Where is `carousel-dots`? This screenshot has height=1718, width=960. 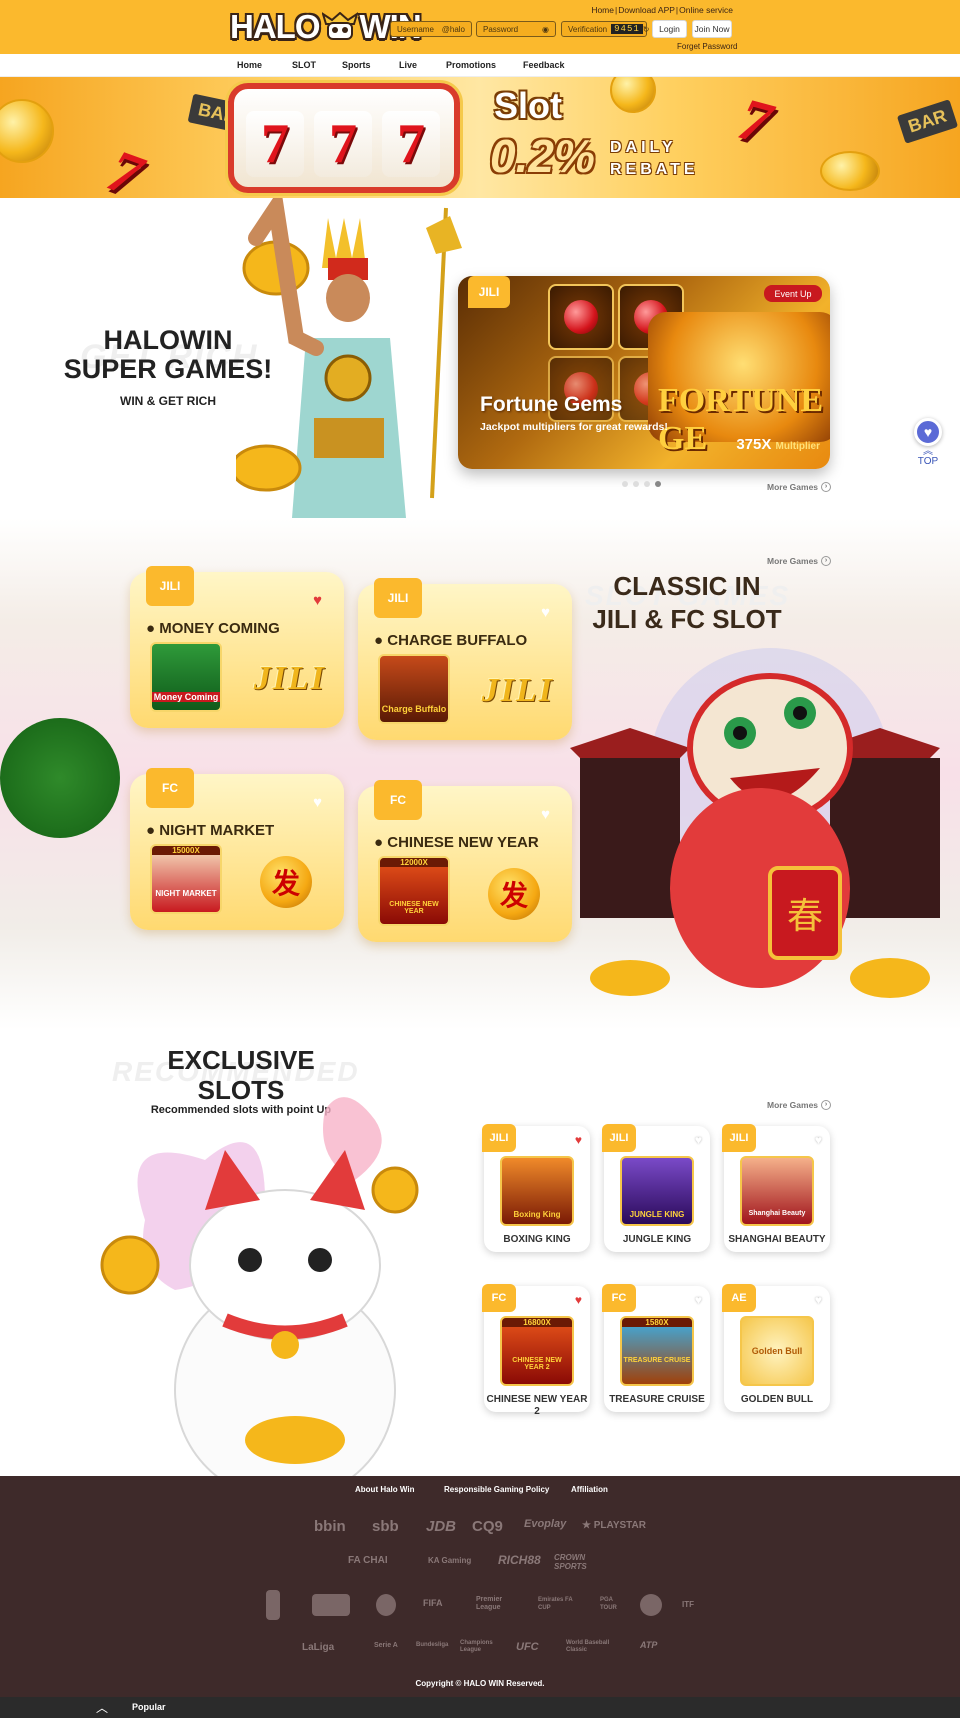 carousel-dots is located at coordinates (641, 484).